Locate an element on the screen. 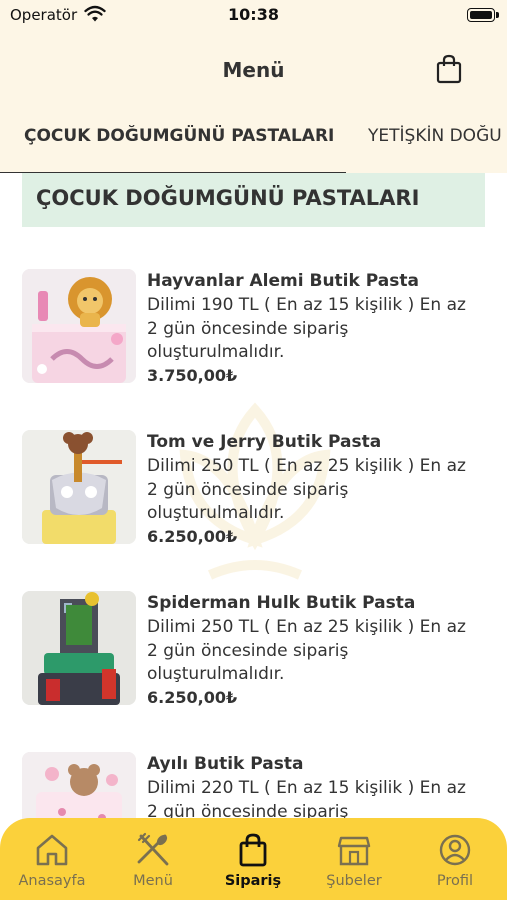 This screenshot has width=507, height=900. tabbar-item-profil: Profil is located at coordinates (455, 860).